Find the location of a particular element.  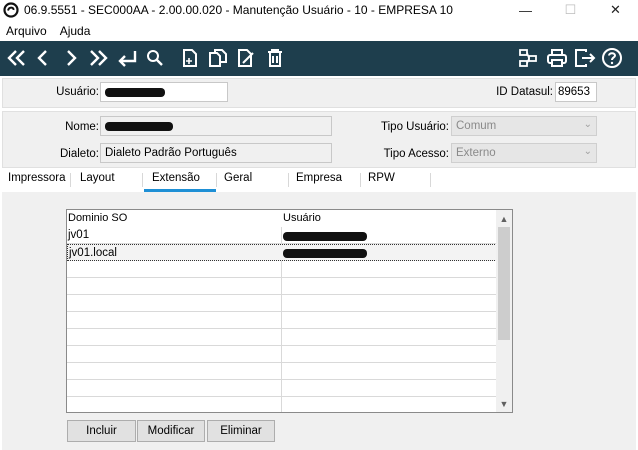

eliminar-button: Eliminar is located at coordinates (241, 431).